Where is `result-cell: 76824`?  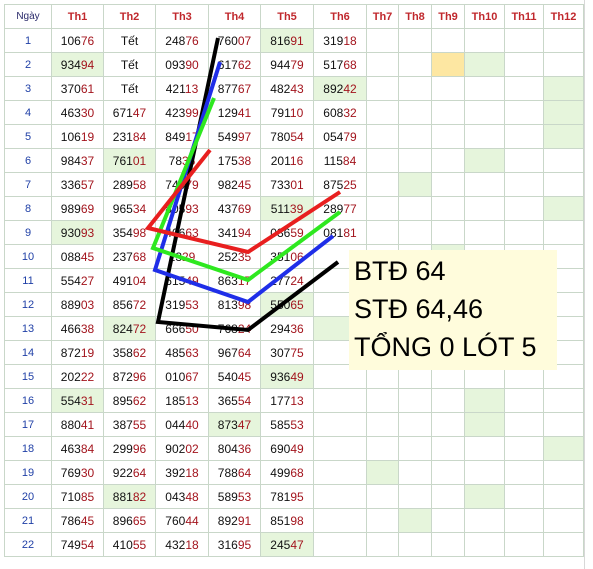 result-cell: 76824 is located at coordinates (234, 328).